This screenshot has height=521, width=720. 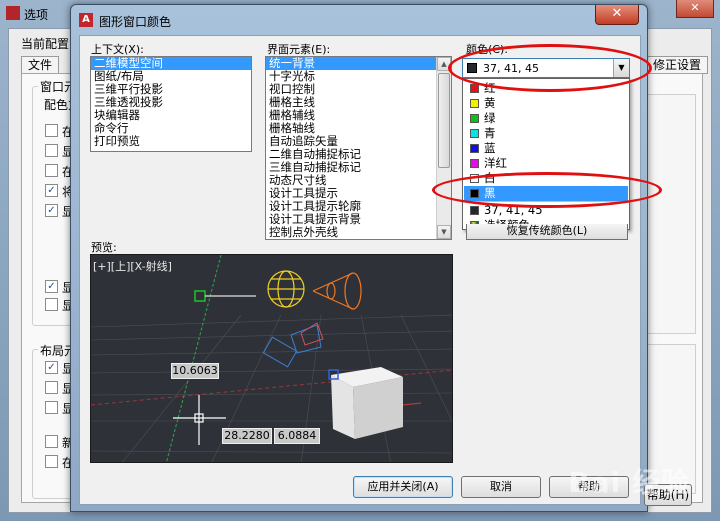 What do you see at coordinates (40, 65) in the screenshot?
I see `tab-files: 文件` at bounding box center [40, 65].